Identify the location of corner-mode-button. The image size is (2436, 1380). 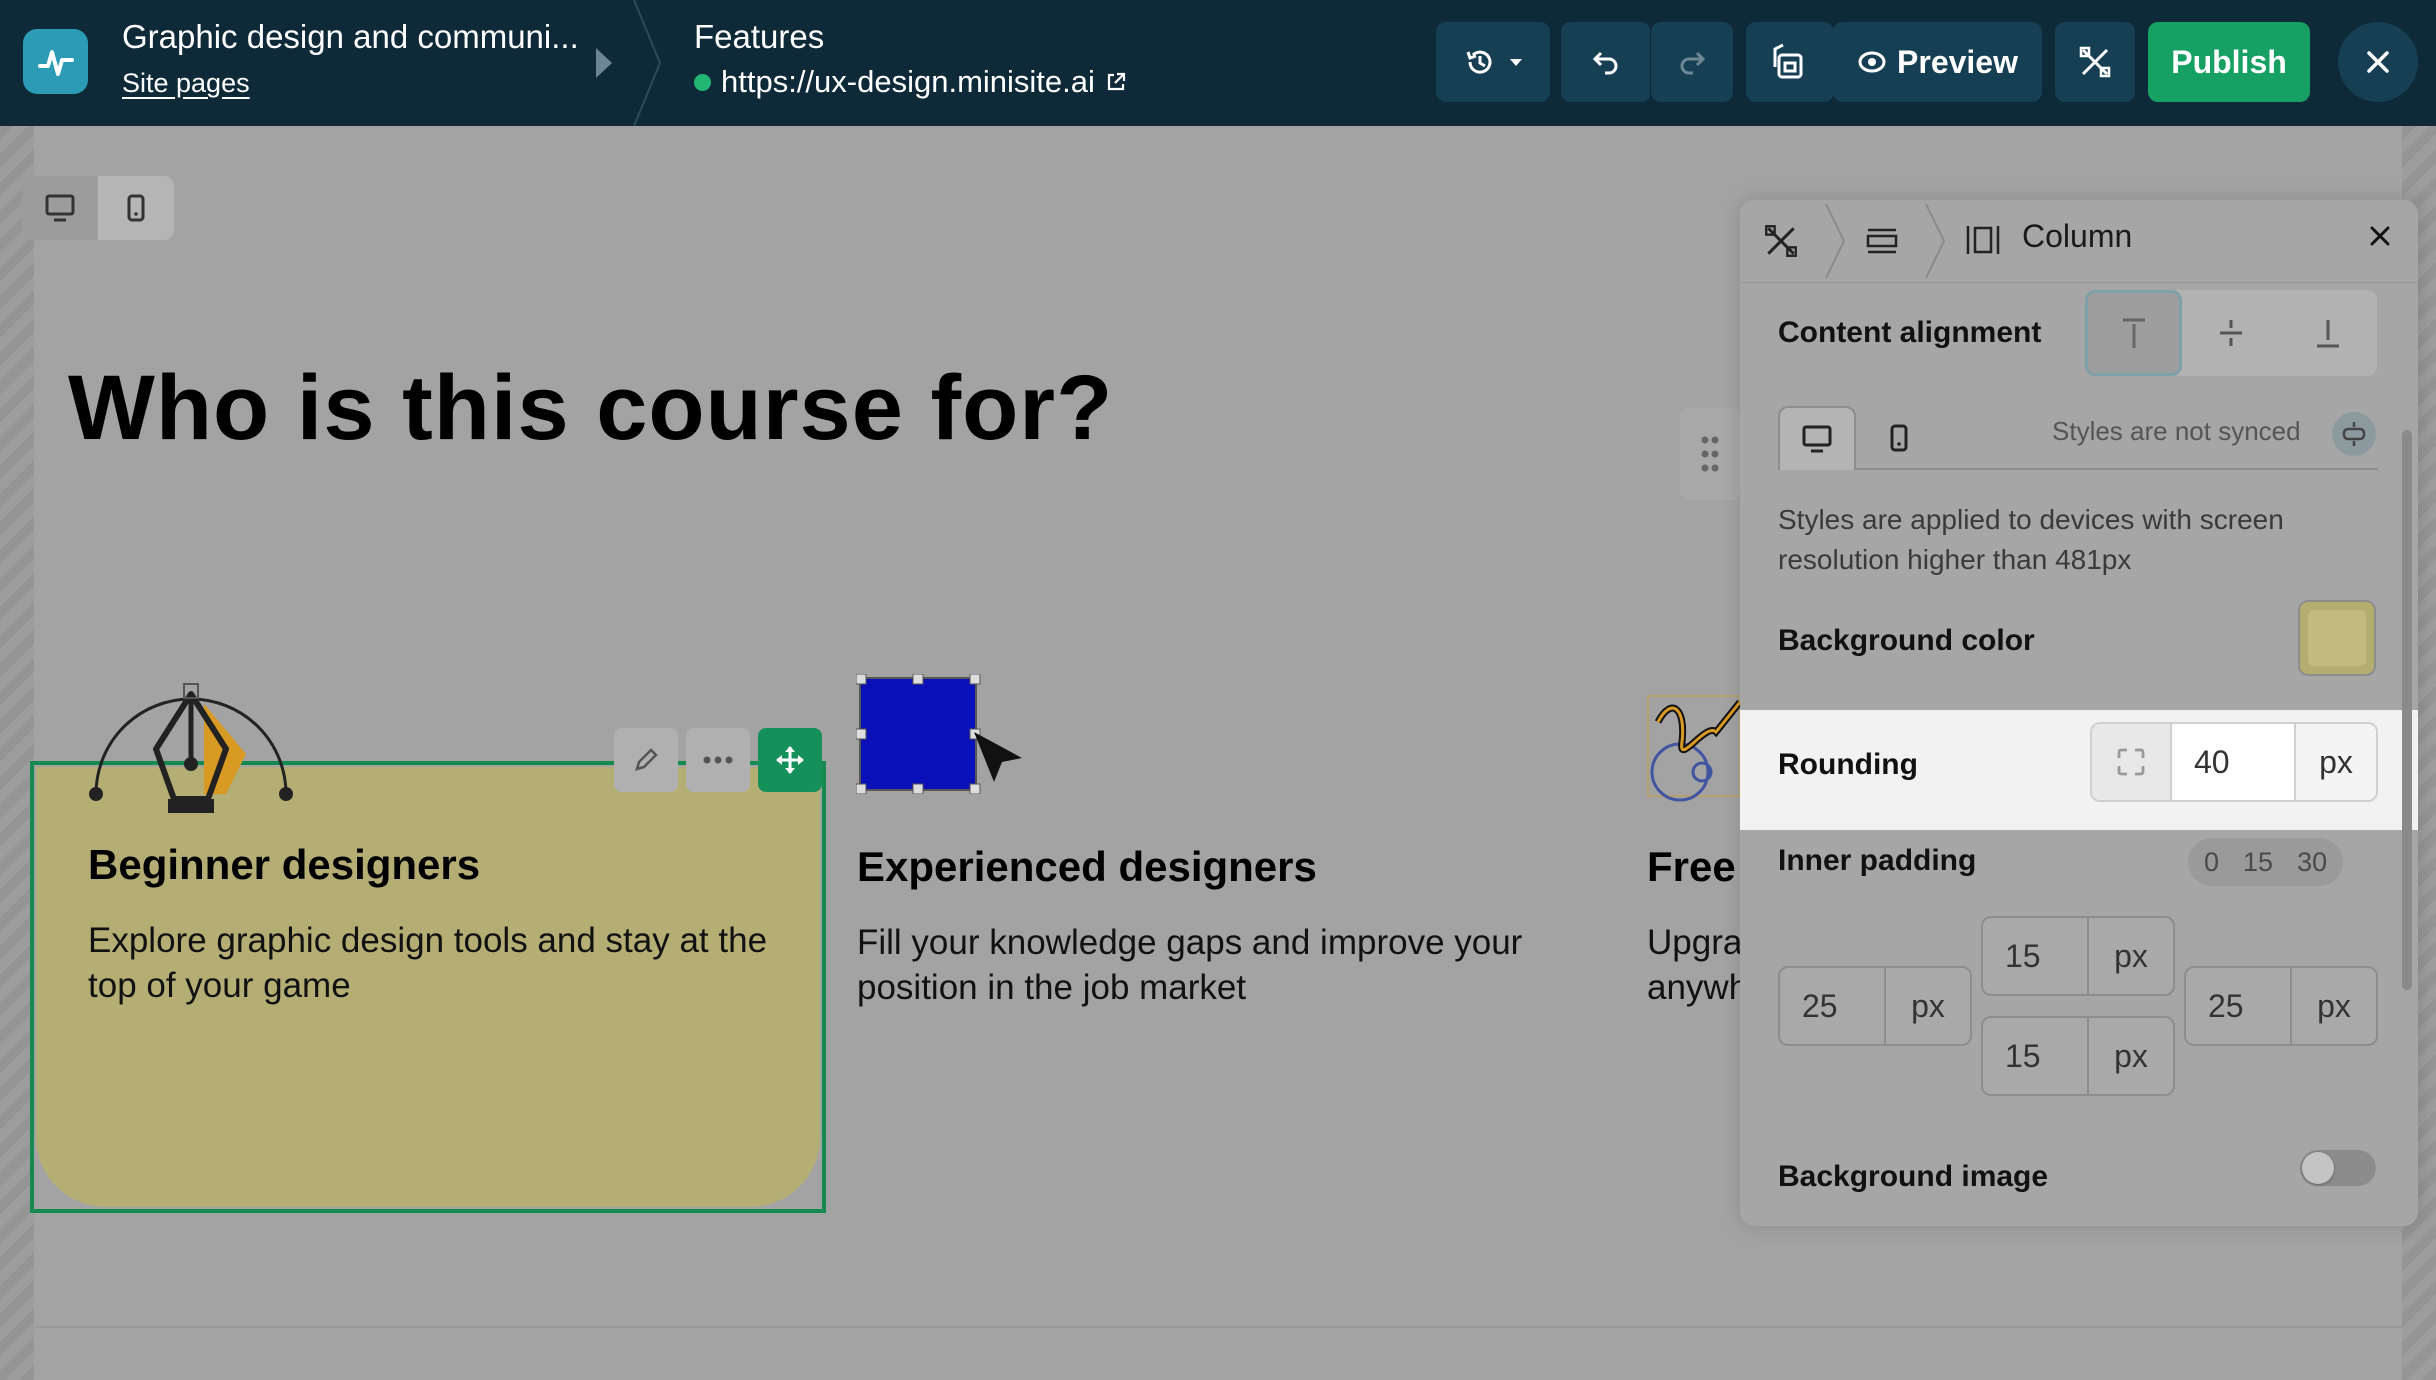
(2132, 762).